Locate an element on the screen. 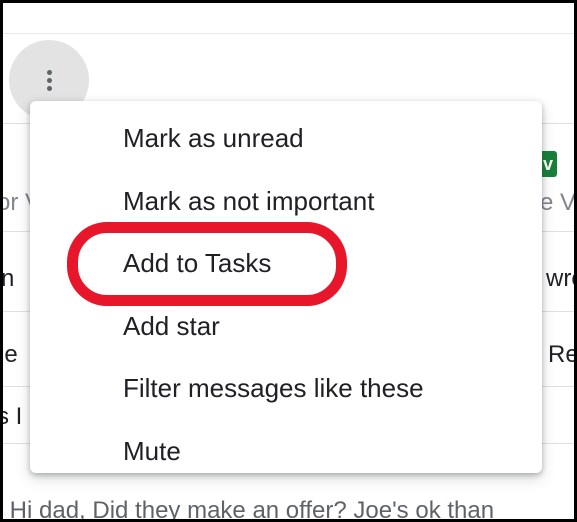  menu-item-label: Mark as unread is located at coordinates (213, 138).